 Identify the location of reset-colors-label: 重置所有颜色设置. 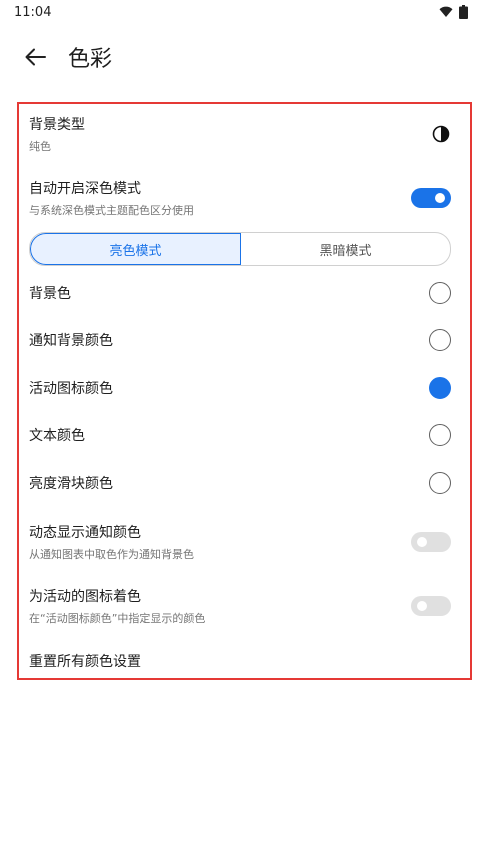
(85, 662).